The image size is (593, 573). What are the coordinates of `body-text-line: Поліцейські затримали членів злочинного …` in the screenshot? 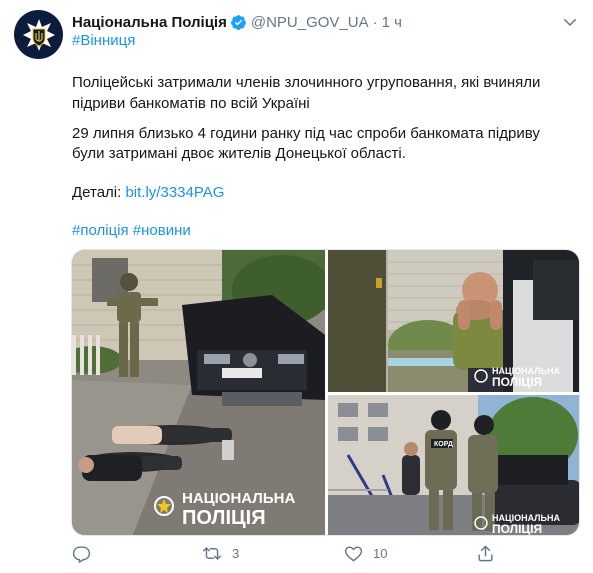 It's located at (306, 82).